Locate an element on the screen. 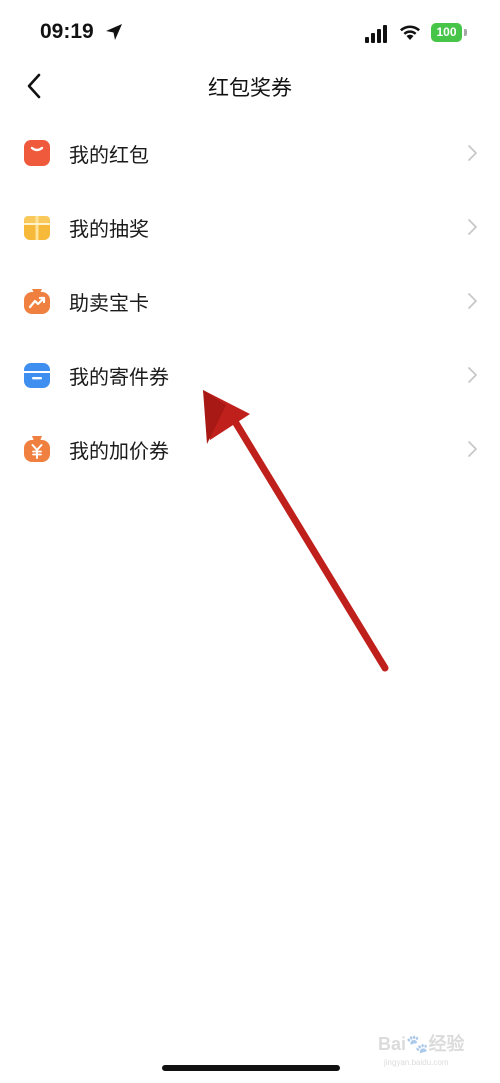 The image size is (500, 1083). battery-level: 100 is located at coordinates (446, 32).